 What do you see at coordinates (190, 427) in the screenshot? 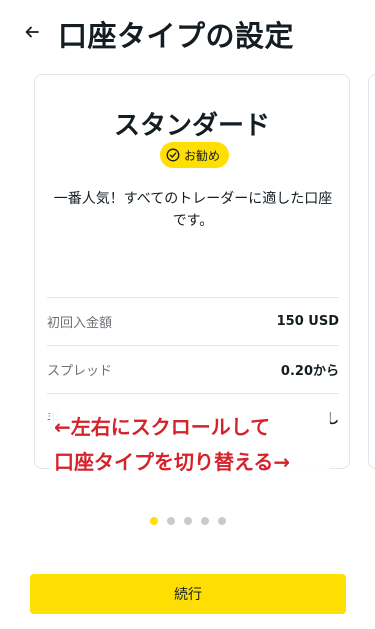
I see `scroll-hint-line-1: ←左右にスクロールして` at bounding box center [190, 427].